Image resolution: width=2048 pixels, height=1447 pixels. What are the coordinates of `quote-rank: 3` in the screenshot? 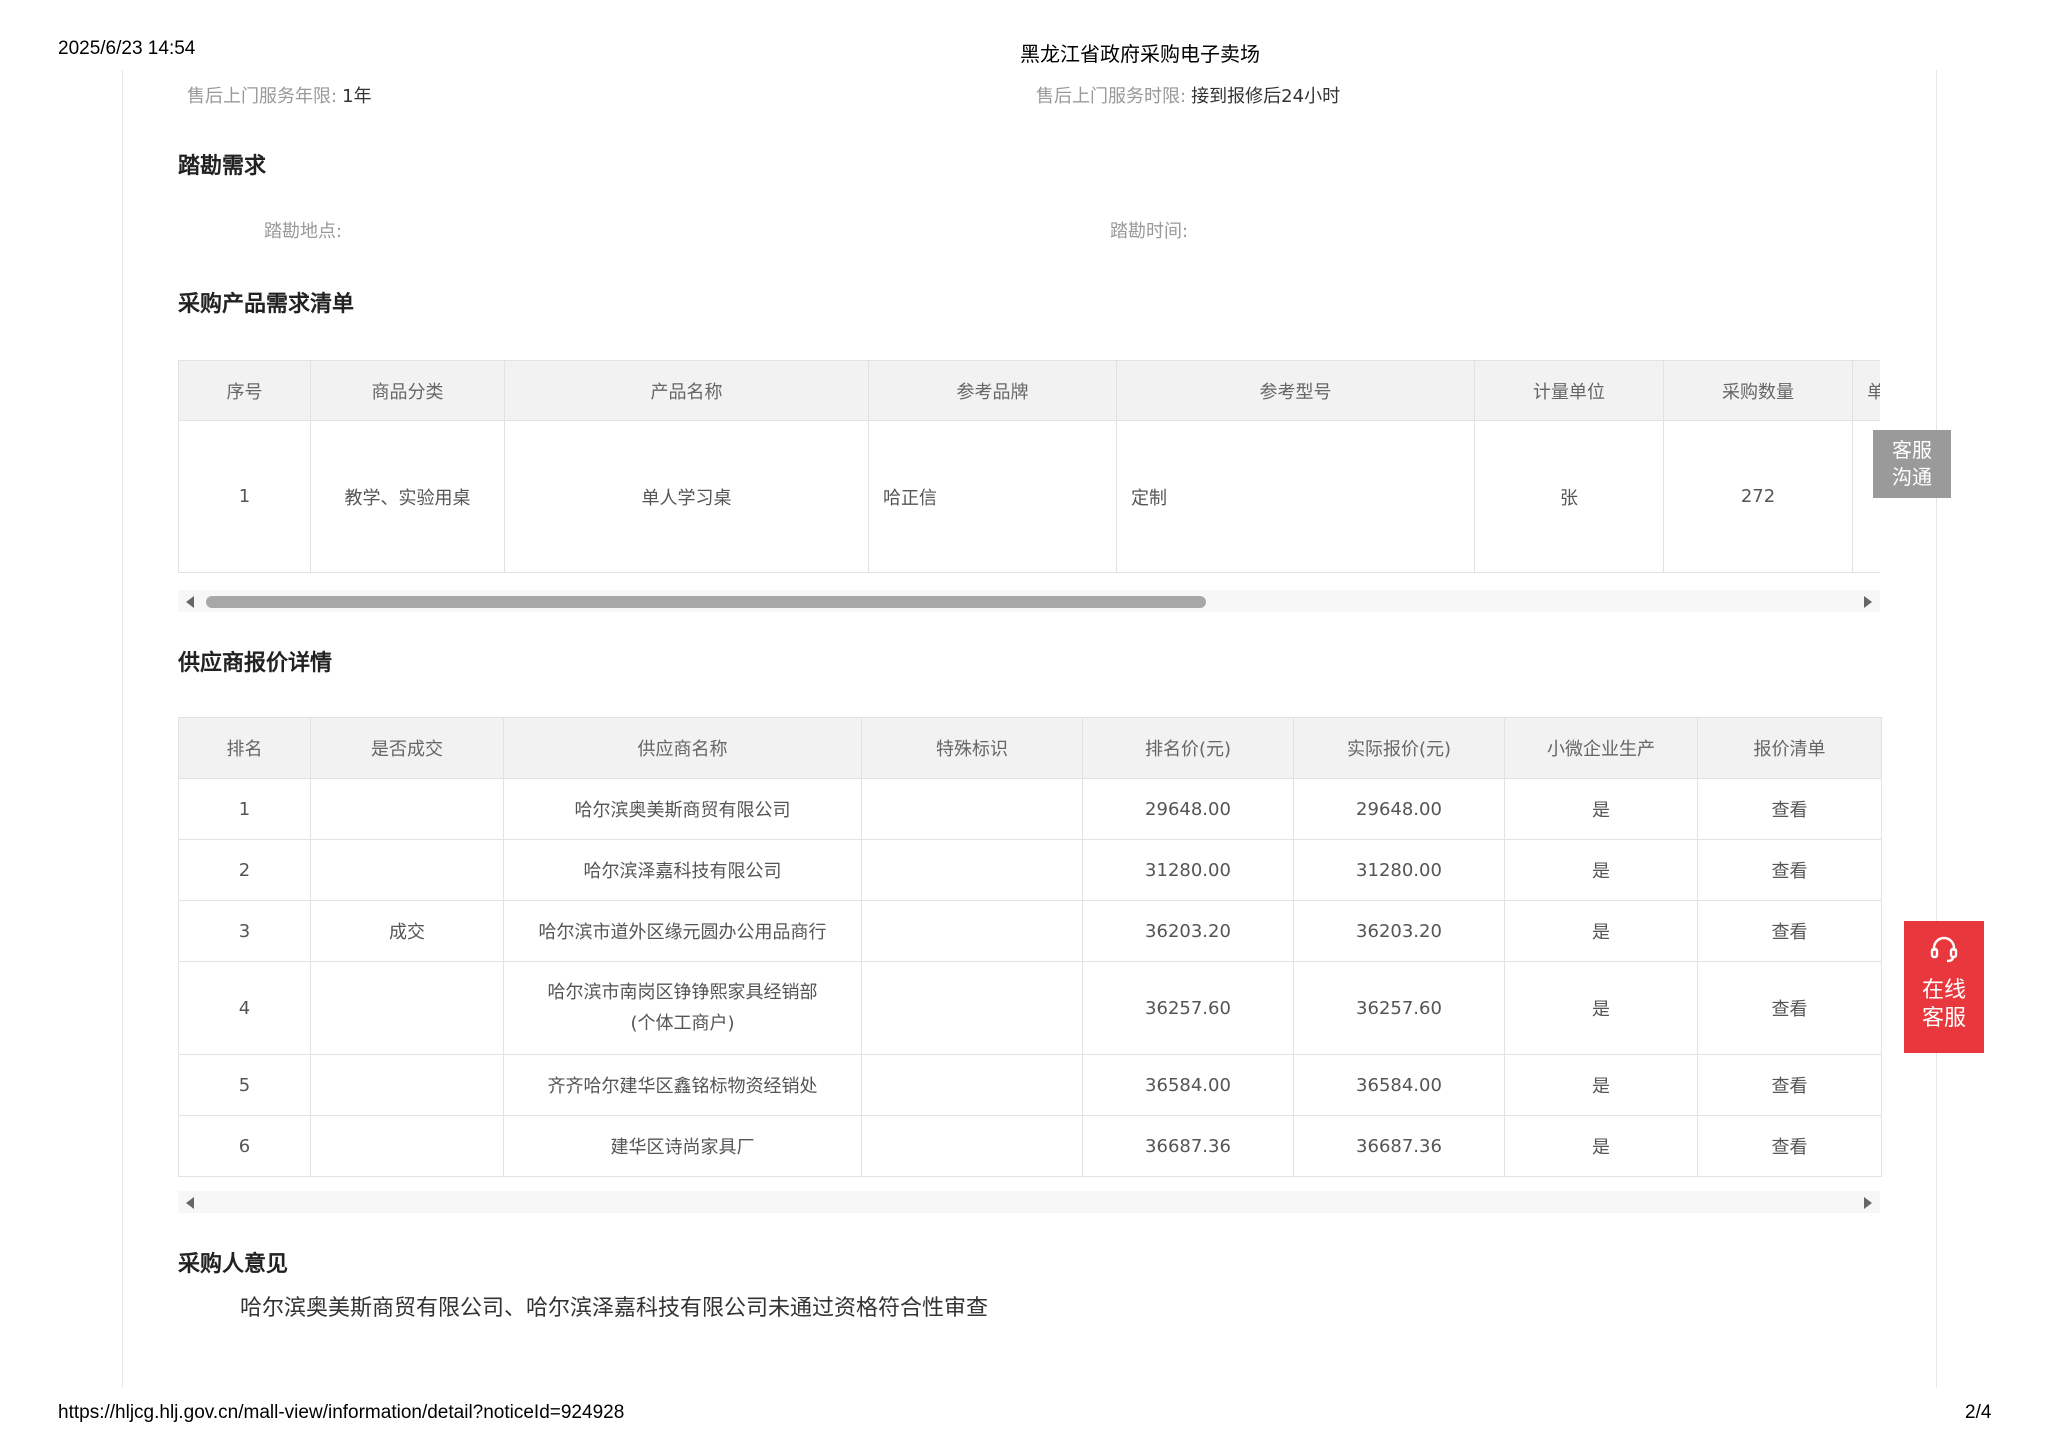 It's located at (244, 931).